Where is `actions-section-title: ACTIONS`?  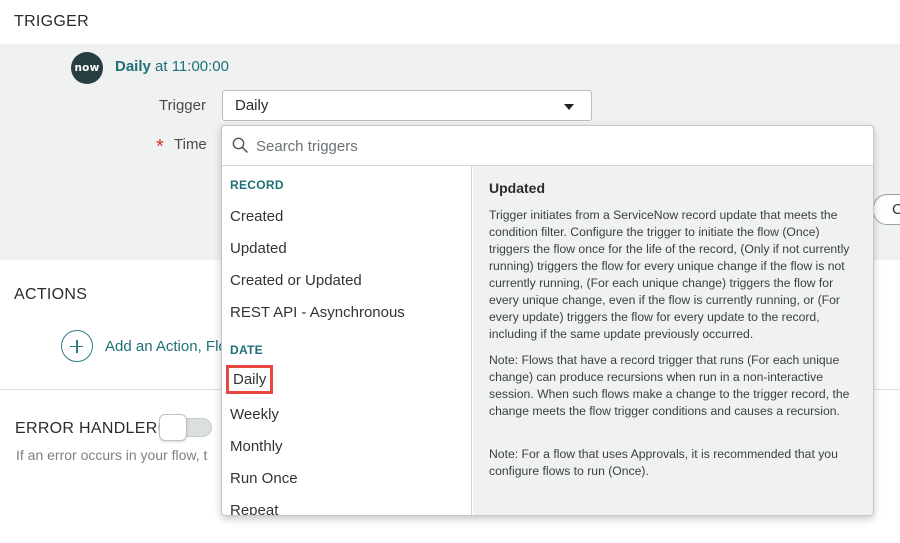
actions-section-title: ACTIONS is located at coordinates (51, 294).